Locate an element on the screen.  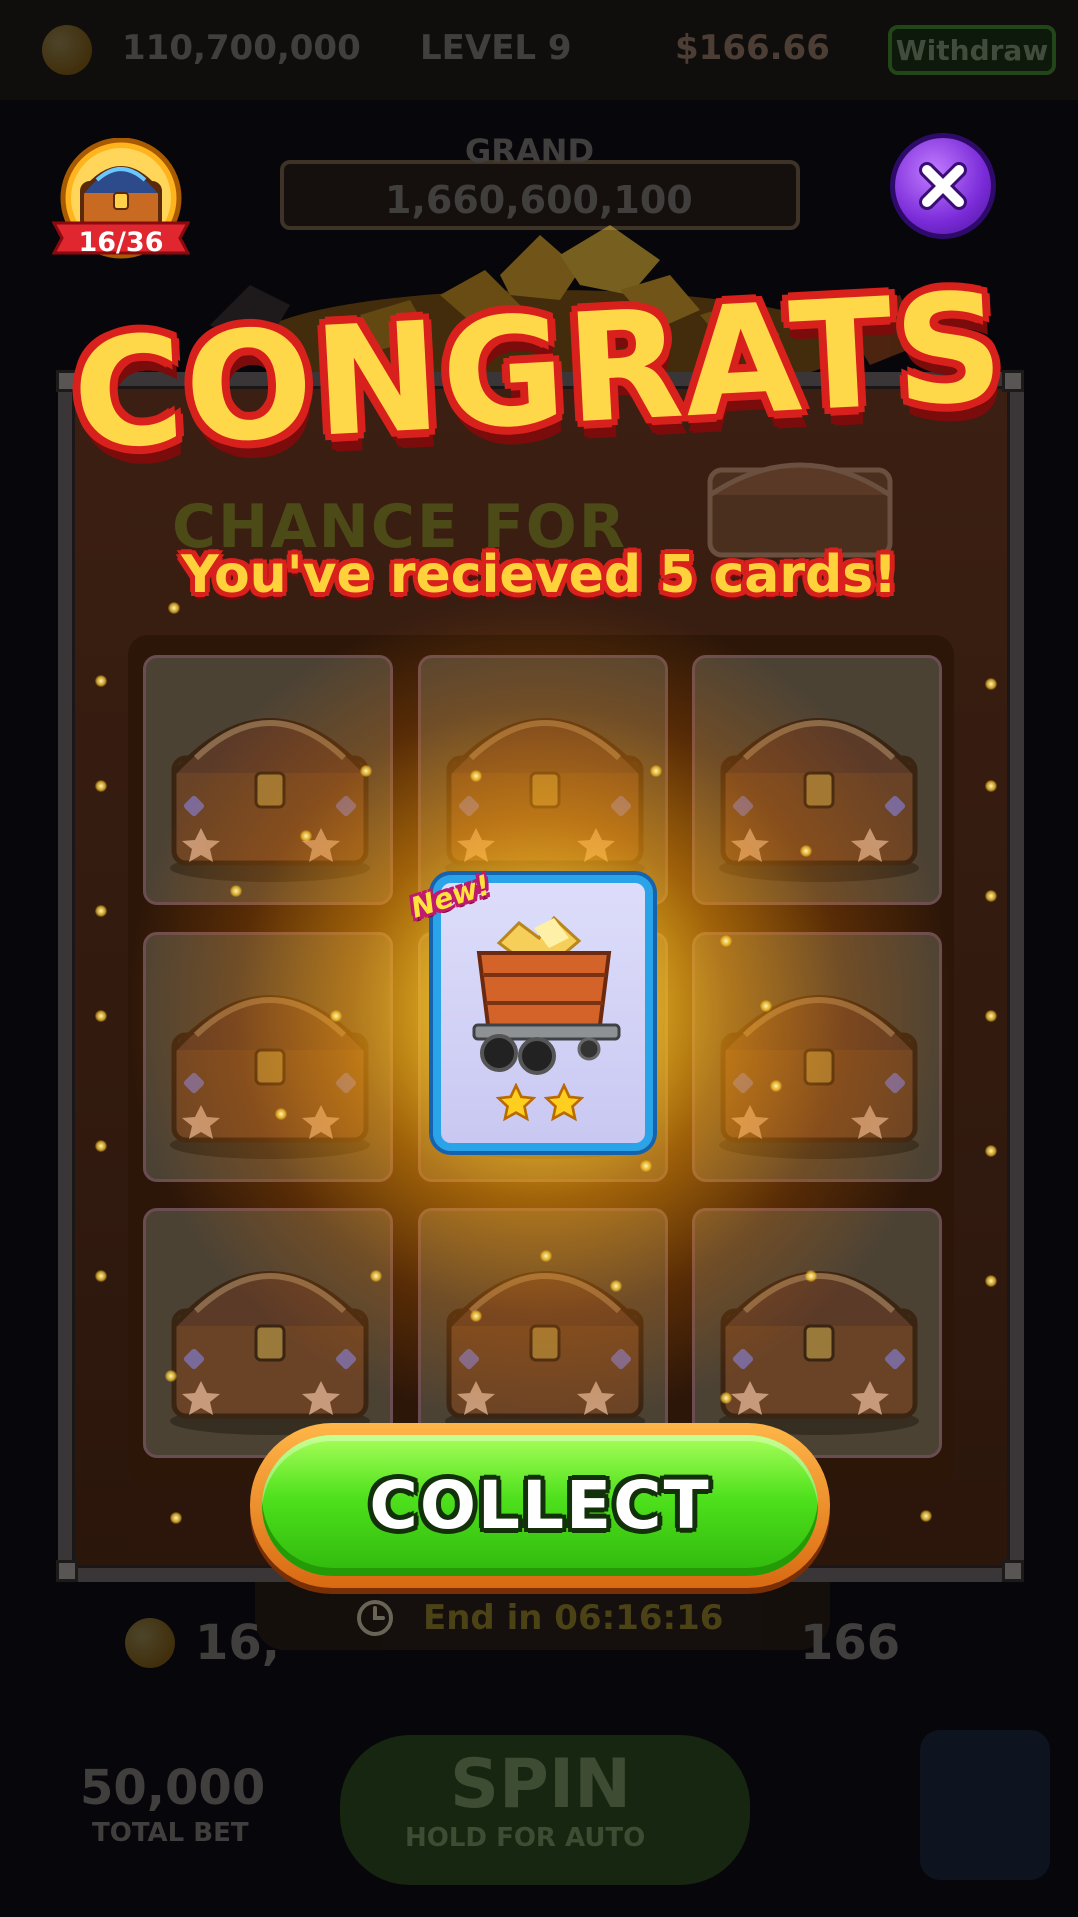
close-icon is located at coordinates (943, 186).